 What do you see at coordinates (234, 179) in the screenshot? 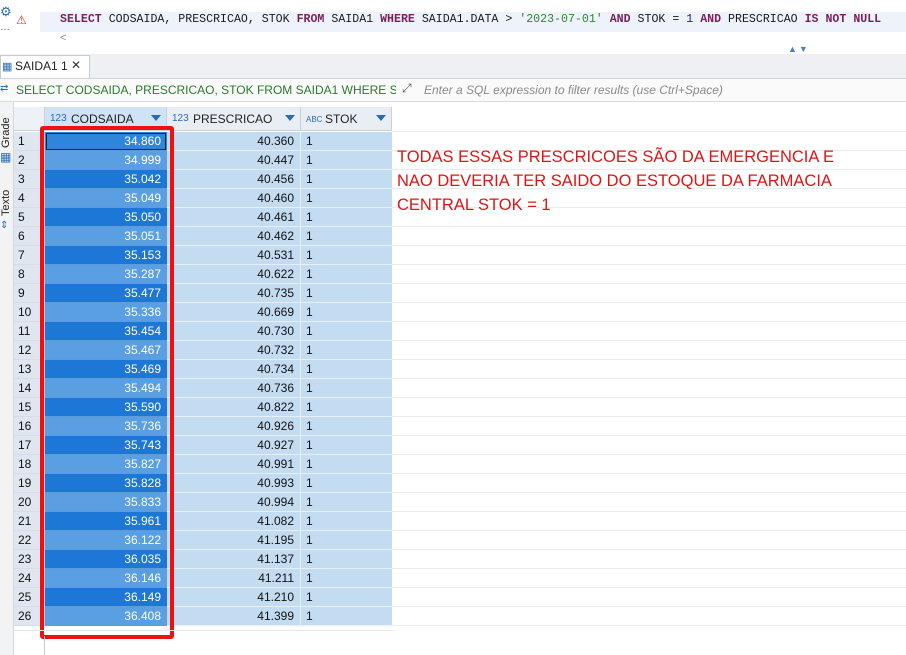
I see `cell-prescricao: 40.456` at bounding box center [234, 179].